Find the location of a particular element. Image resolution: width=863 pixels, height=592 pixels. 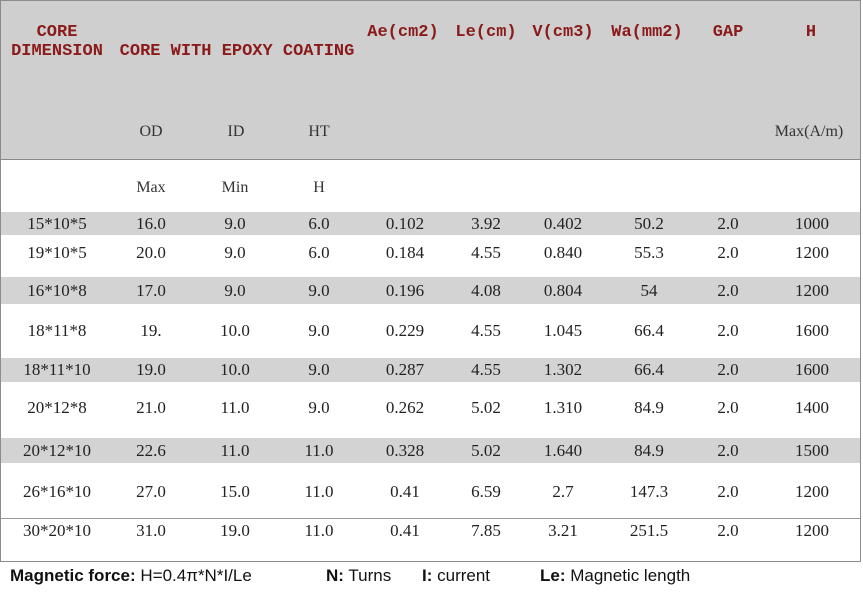

cell-ae: 0.287 is located at coordinates (405, 369).